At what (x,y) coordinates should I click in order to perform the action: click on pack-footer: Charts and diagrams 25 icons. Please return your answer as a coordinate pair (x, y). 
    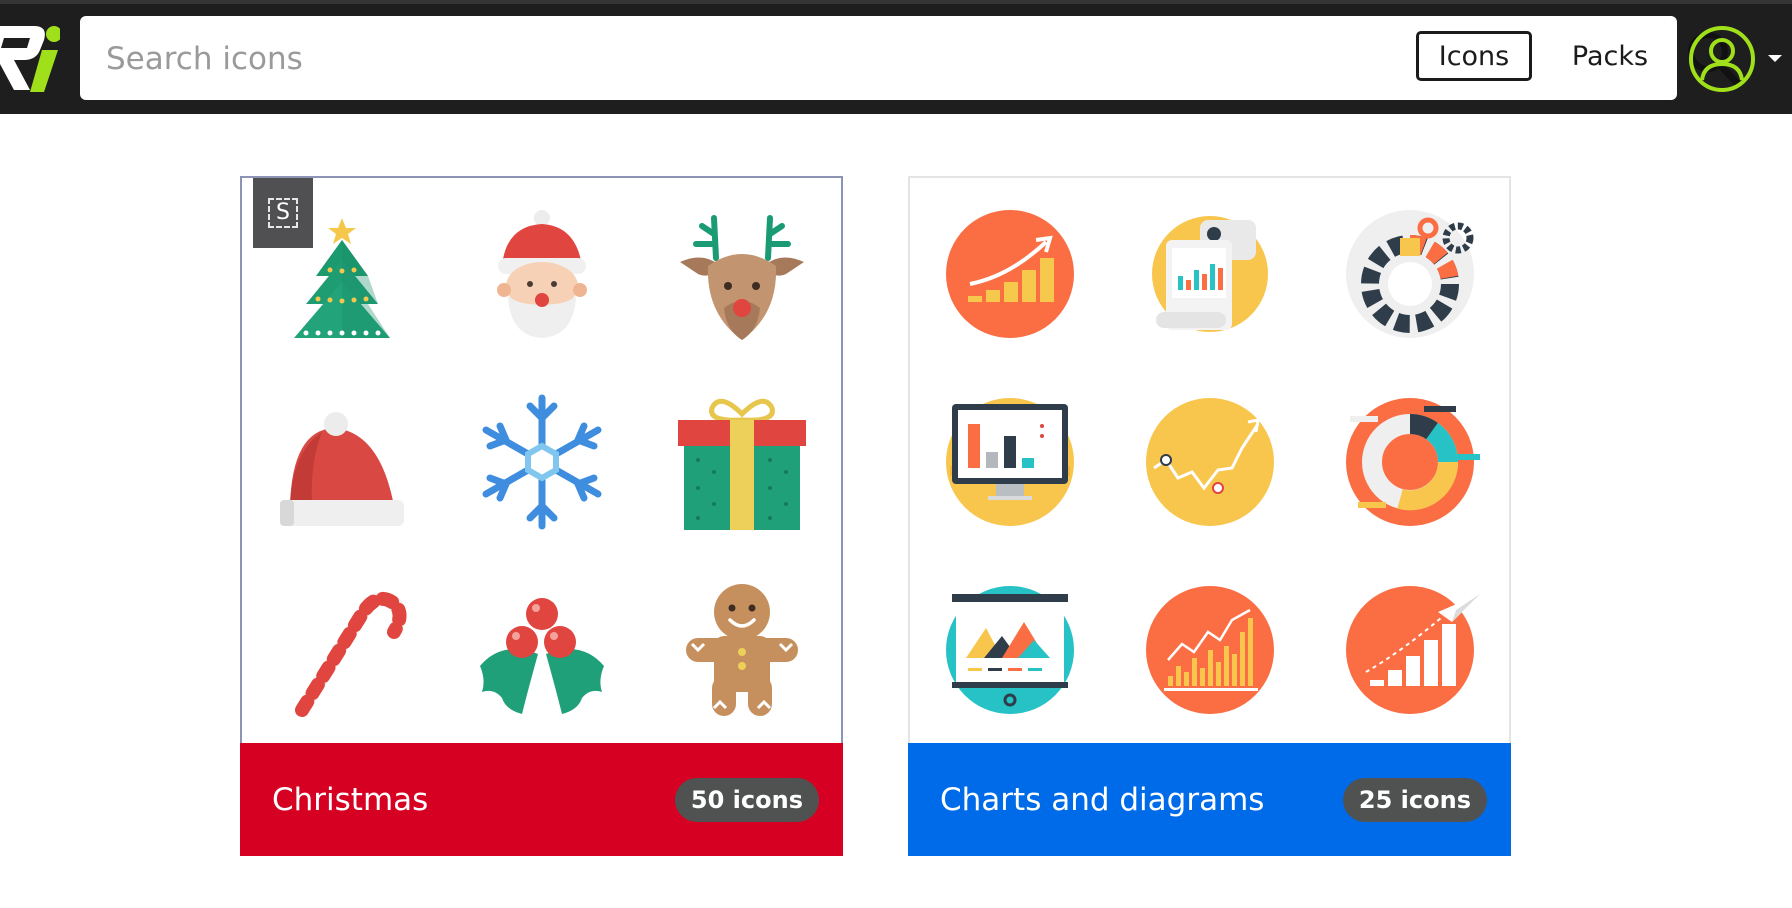
    Looking at the image, I should click on (1209, 799).